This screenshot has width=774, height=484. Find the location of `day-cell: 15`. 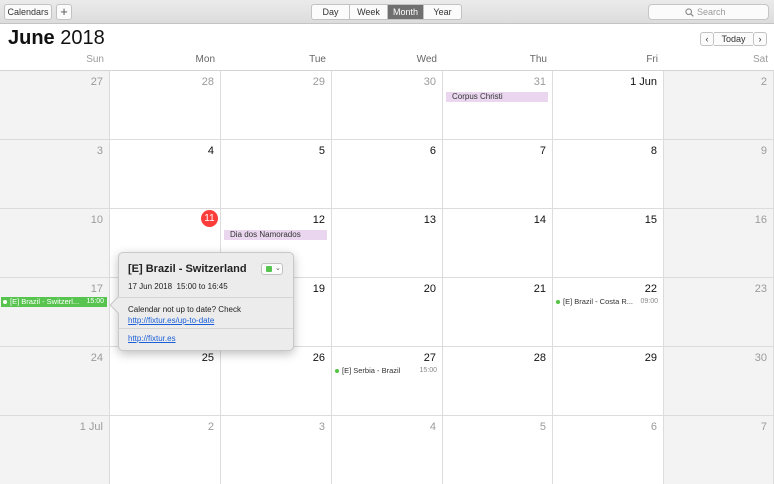

day-cell: 15 is located at coordinates (608, 243).